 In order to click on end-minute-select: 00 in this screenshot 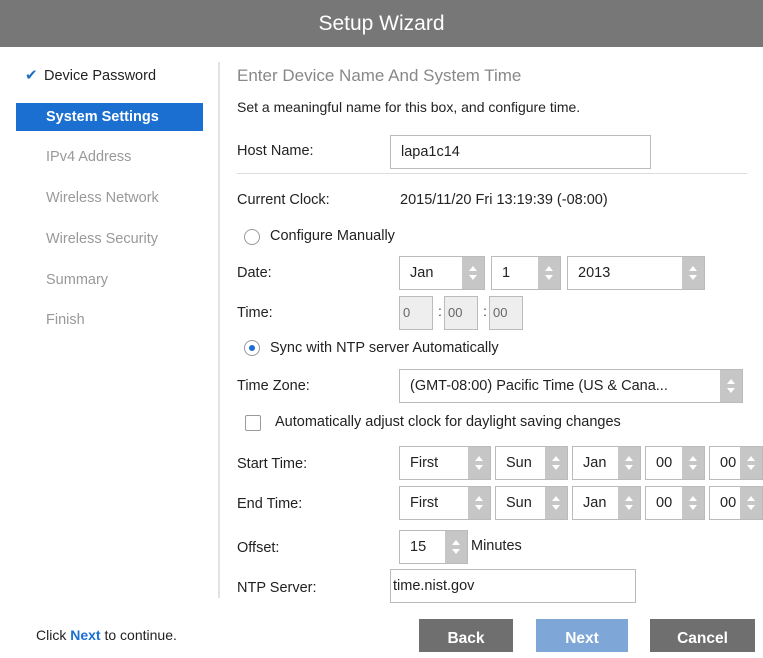, I will do `click(736, 503)`.